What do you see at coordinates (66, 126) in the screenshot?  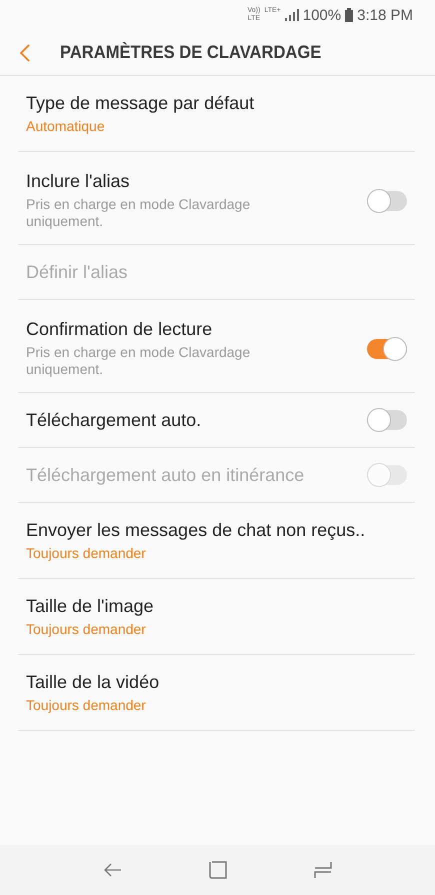 I see `setting-value: Automatique` at bounding box center [66, 126].